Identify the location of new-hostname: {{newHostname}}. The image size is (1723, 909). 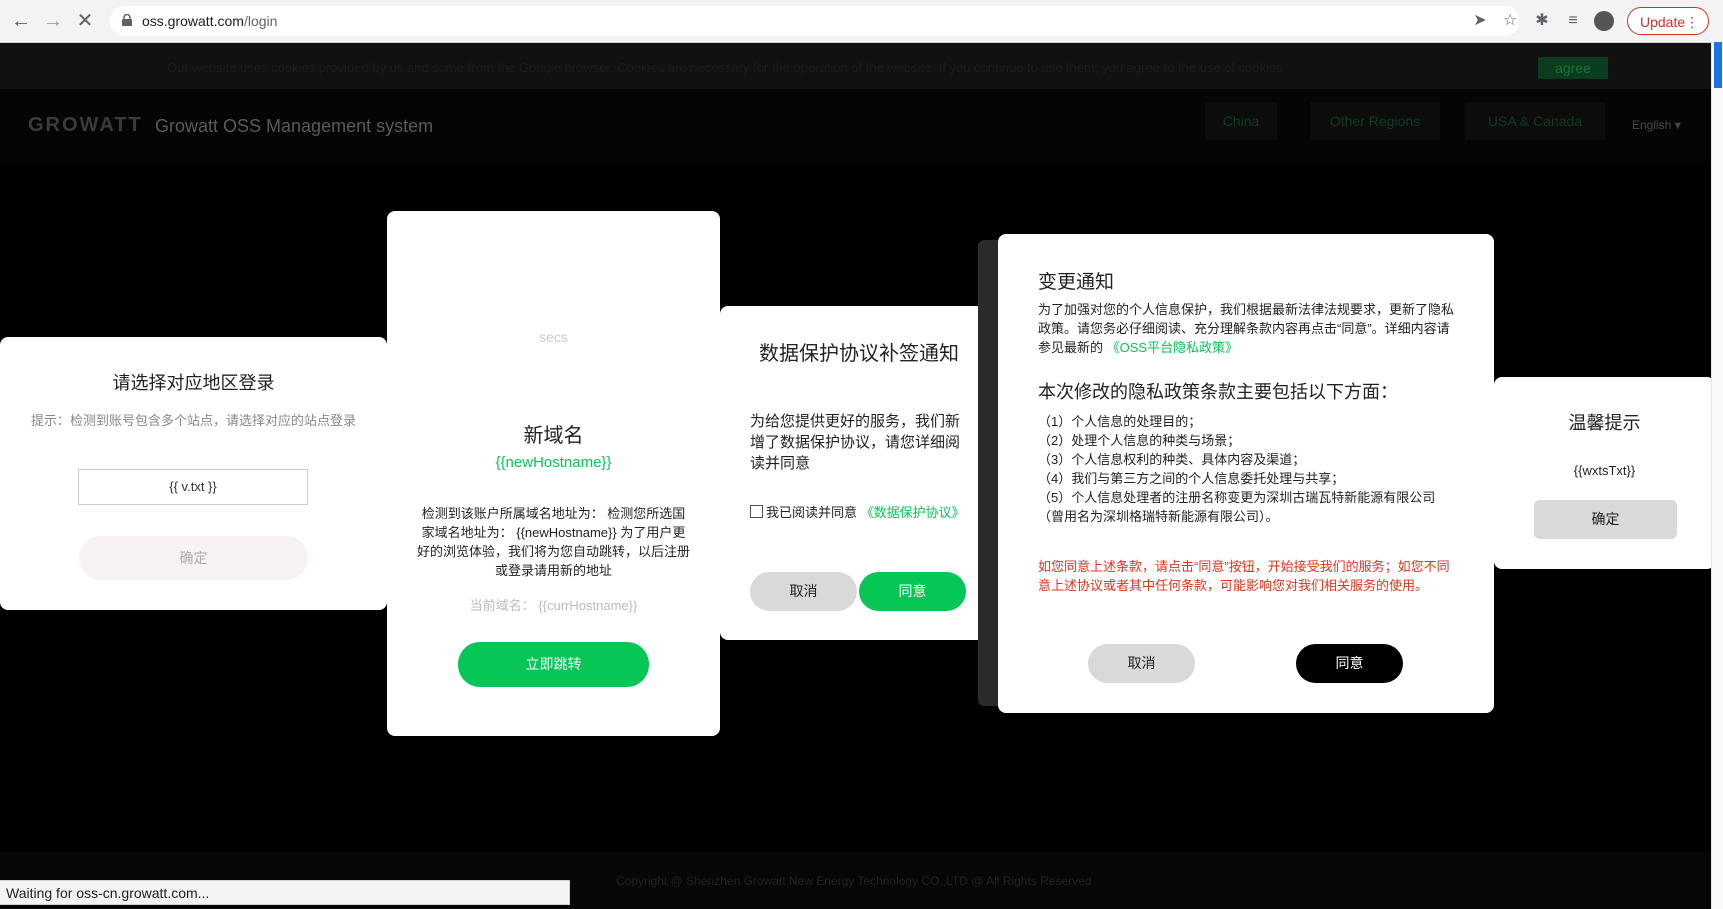
(553, 462).